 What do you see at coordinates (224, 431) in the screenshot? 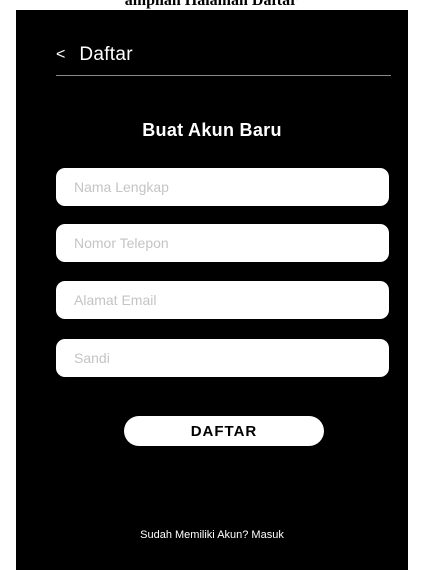
I see `register-button: DAFTAR` at bounding box center [224, 431].